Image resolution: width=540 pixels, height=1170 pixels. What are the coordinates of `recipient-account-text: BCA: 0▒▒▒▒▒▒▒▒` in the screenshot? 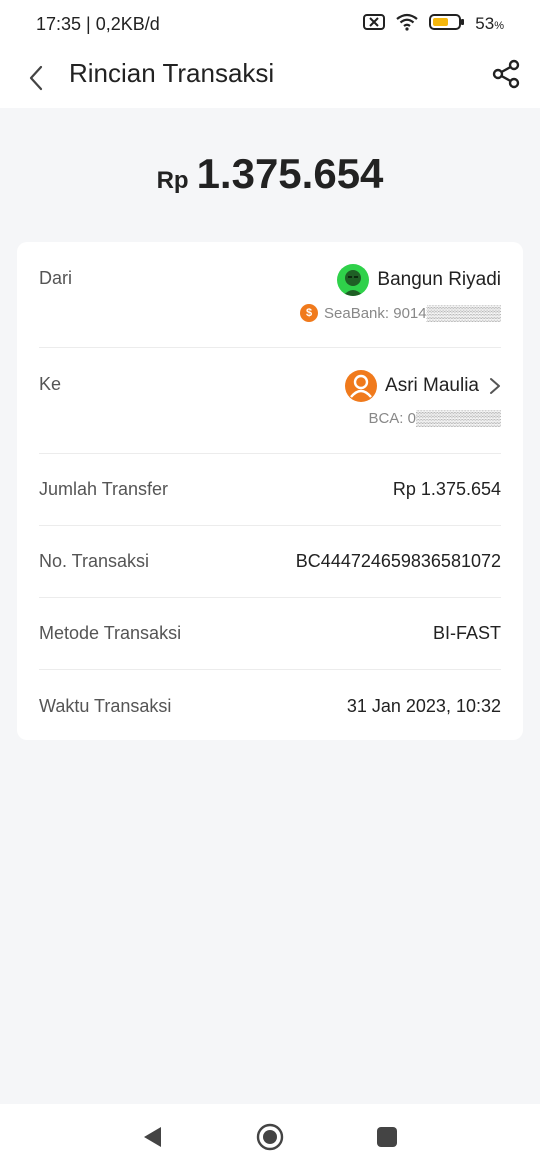 It's located at (434, 418).